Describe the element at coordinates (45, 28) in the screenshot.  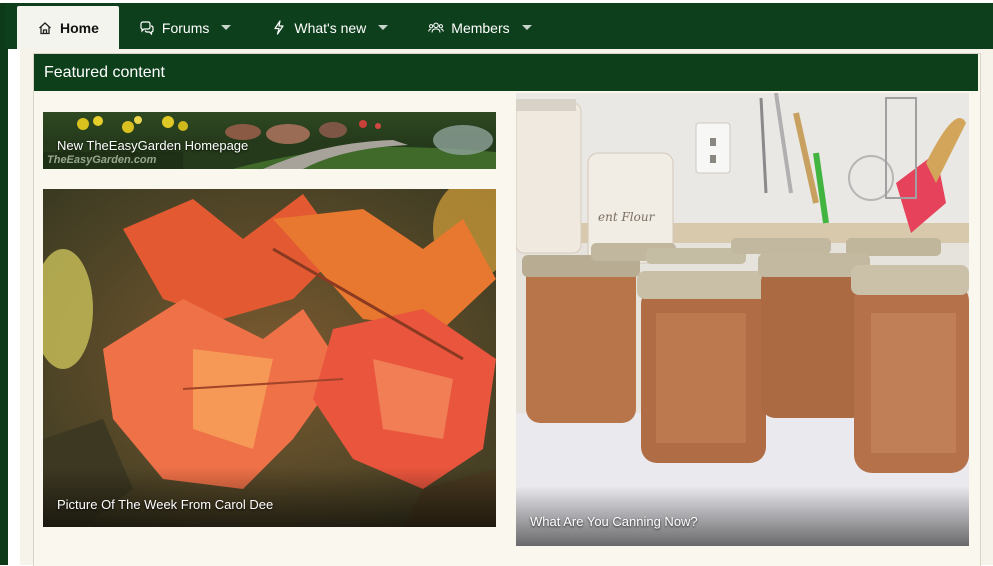
I see `home-icon` at that location.